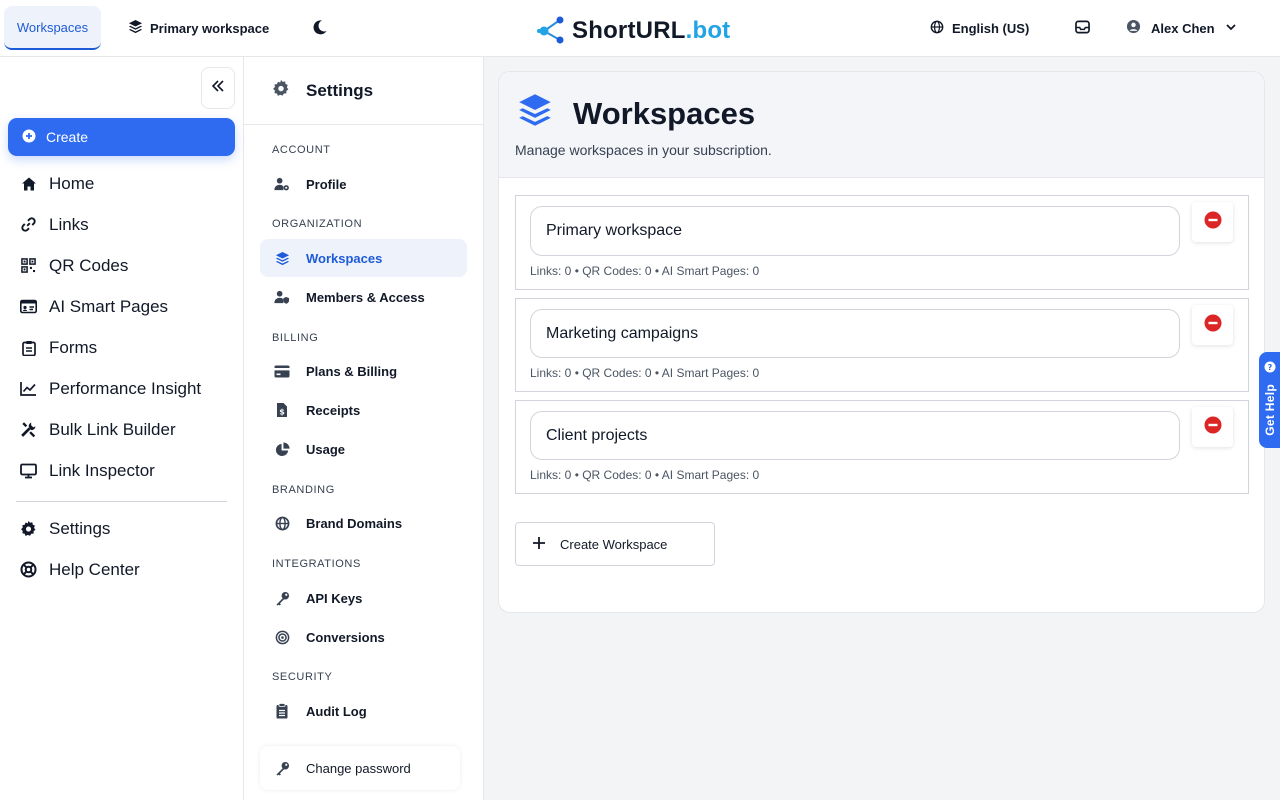  What do you see at coordinates (112, 429) in the screenshot?
I see `nav-item-label: Bulk Link Builder` at bounding box center [112, 429].